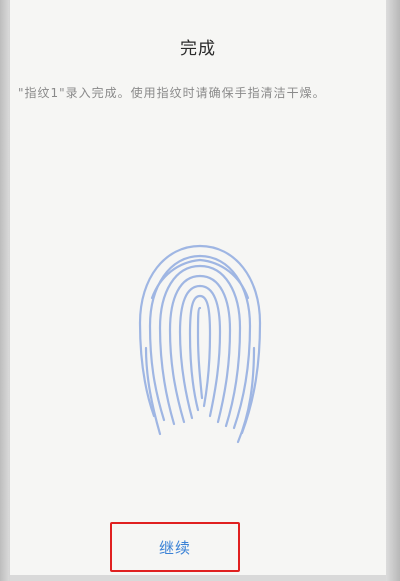 This screenshot has height=581, width=400. I want to click on device-bezel-right, so click(393, 290).